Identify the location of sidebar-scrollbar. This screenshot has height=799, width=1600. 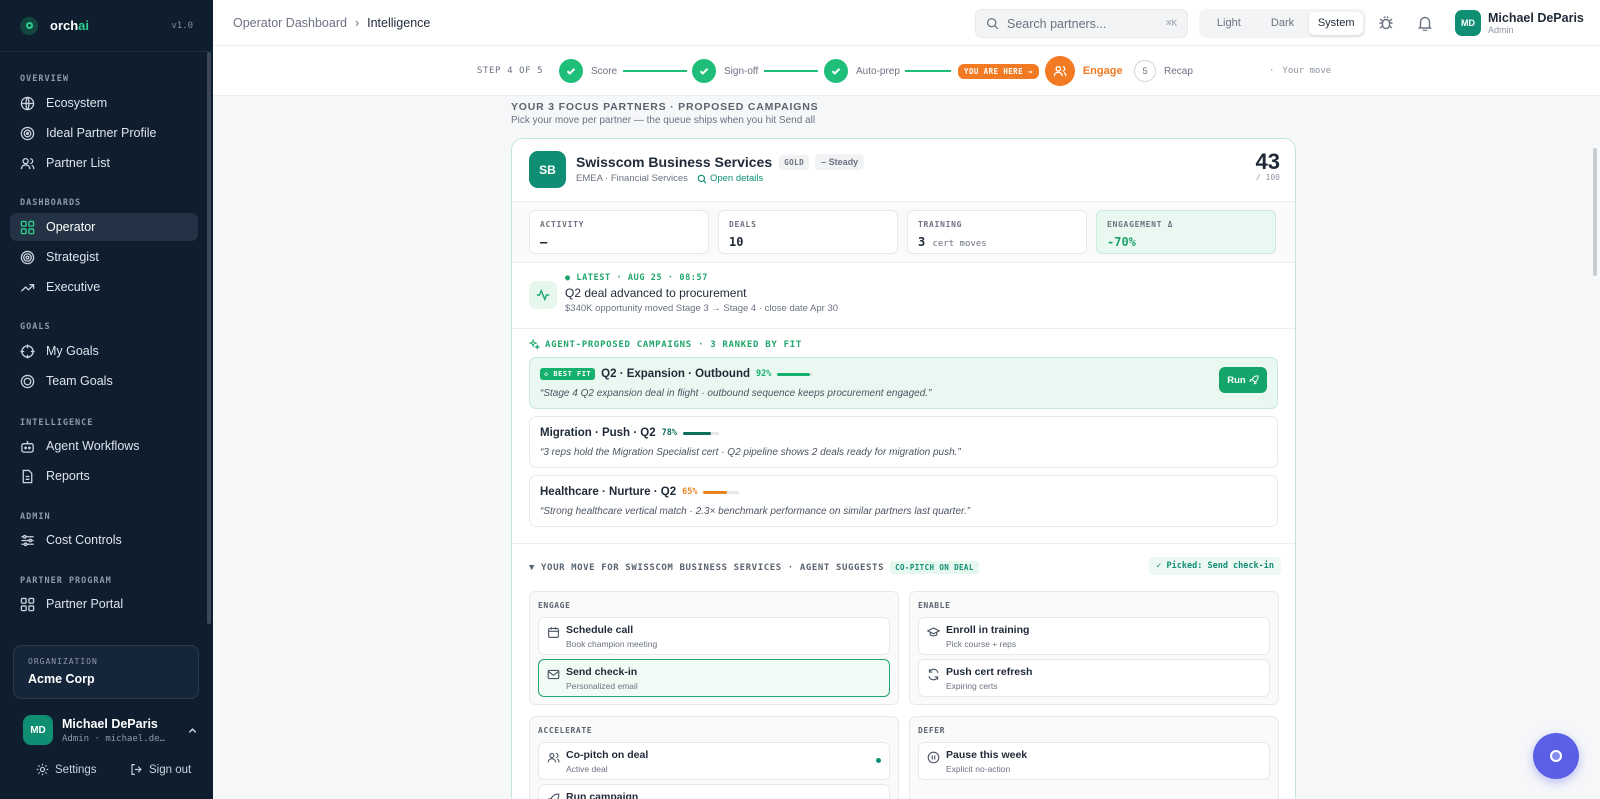
(209, 338).